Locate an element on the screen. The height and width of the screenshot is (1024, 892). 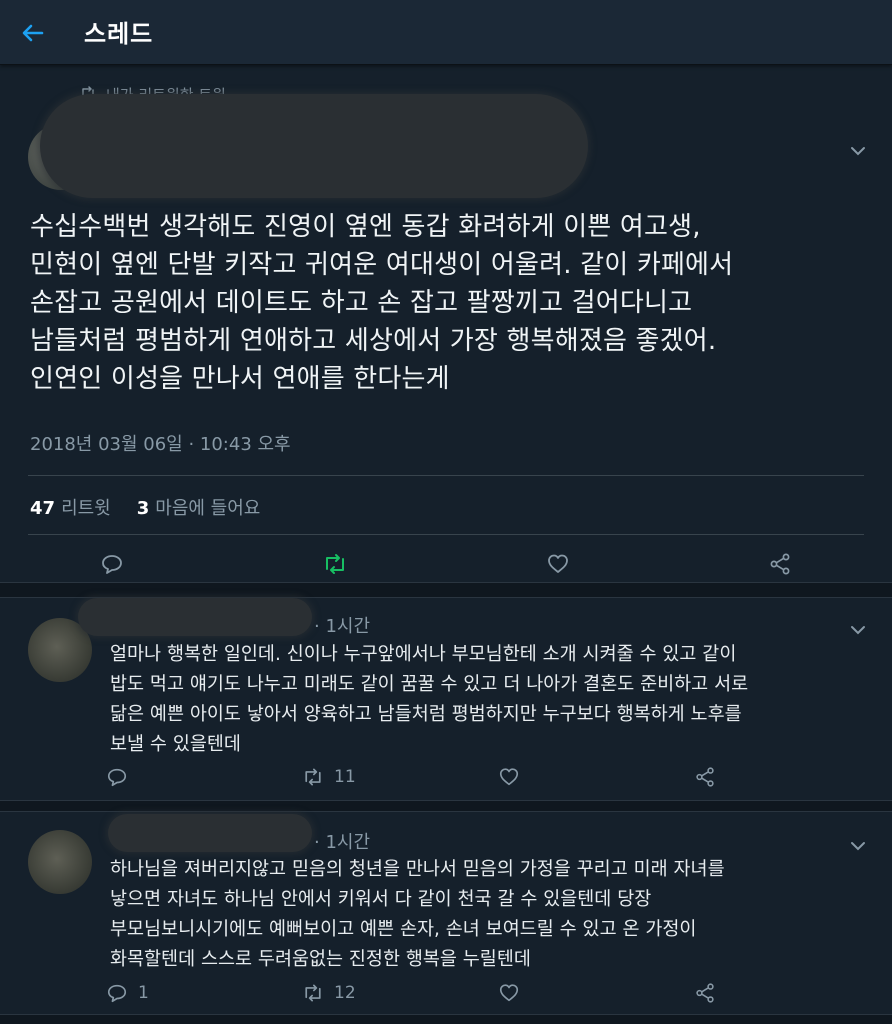
retweet-count: 47 is located at coordinates (43, 508).